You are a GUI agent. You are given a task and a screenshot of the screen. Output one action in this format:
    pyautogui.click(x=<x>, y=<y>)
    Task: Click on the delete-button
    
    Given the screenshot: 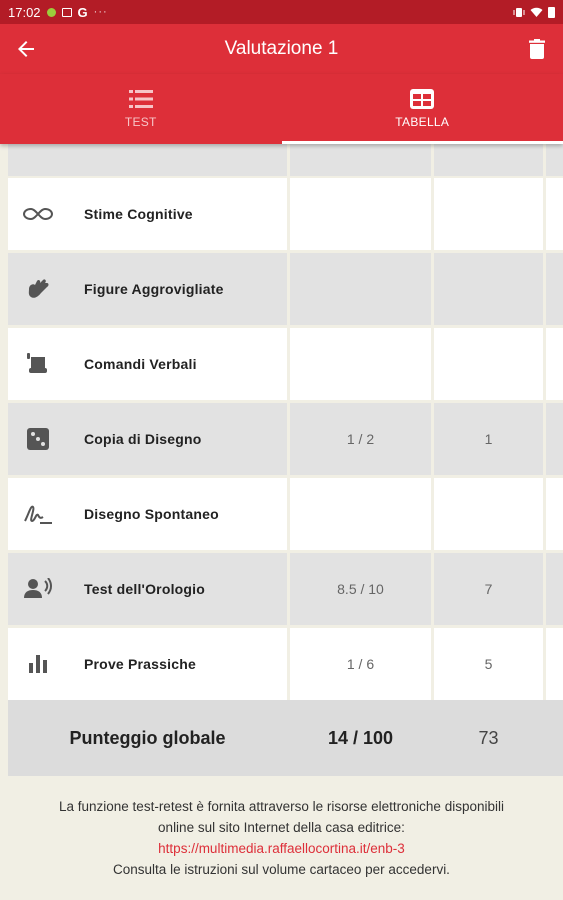 What is the action you would take?
    pyautogui.click(x=537, y=49)
    